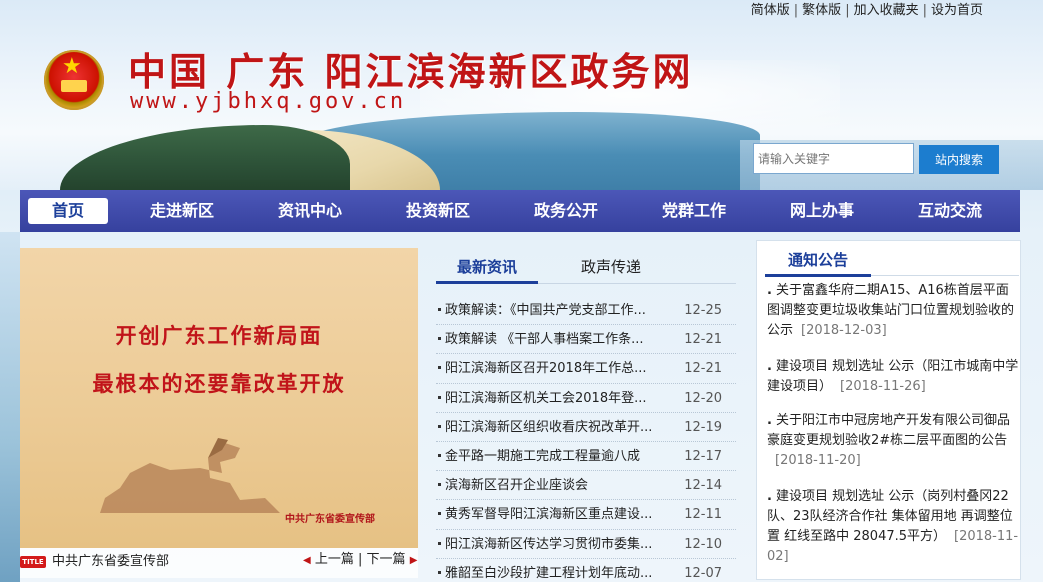  What do you see at coordinates (833, 158) in the screenshot?
I see `search-input` at bounding box center [833, 158].